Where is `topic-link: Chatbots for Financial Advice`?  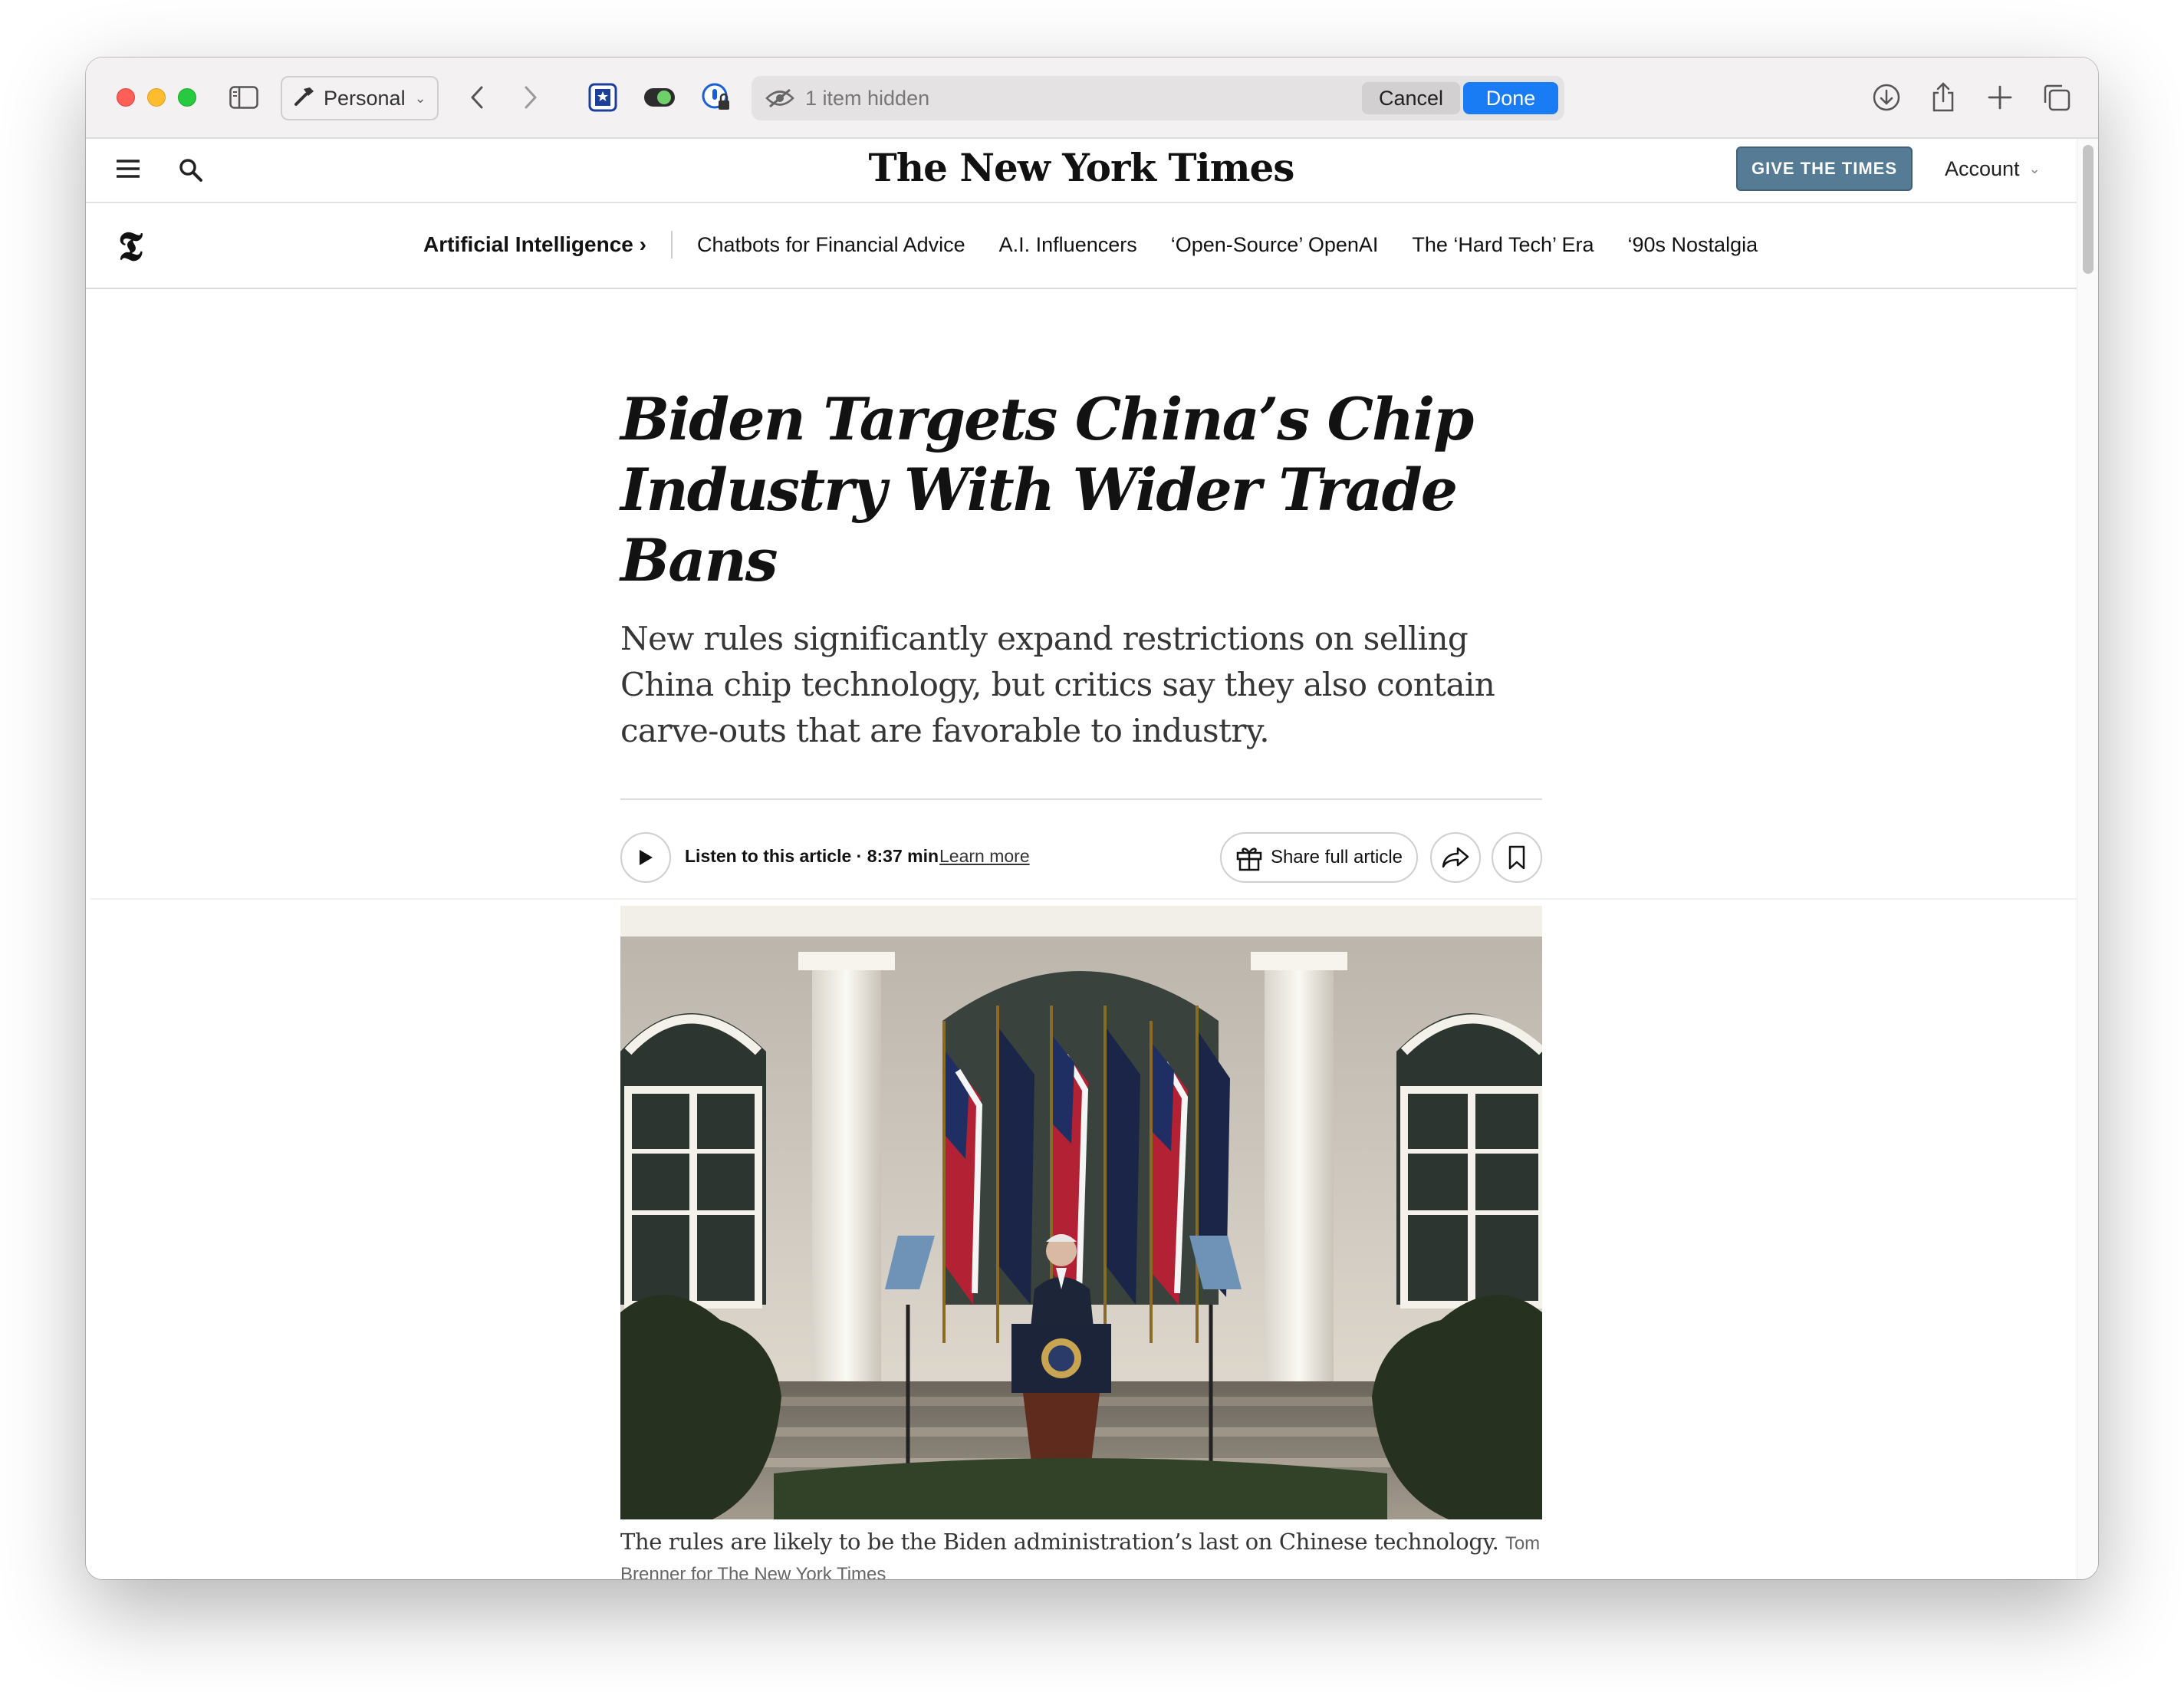 topic-link: Chatbots for Financial Advice is located at coordinates (831, 245).